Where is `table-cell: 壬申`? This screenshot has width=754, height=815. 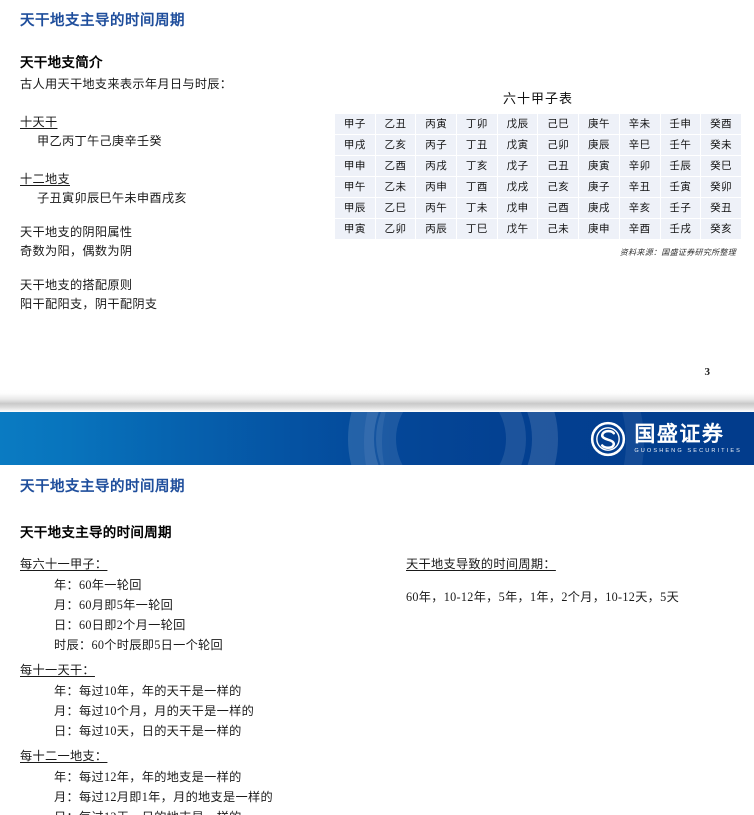
table-cell: 壬申 is located at coordinates (680, 124).